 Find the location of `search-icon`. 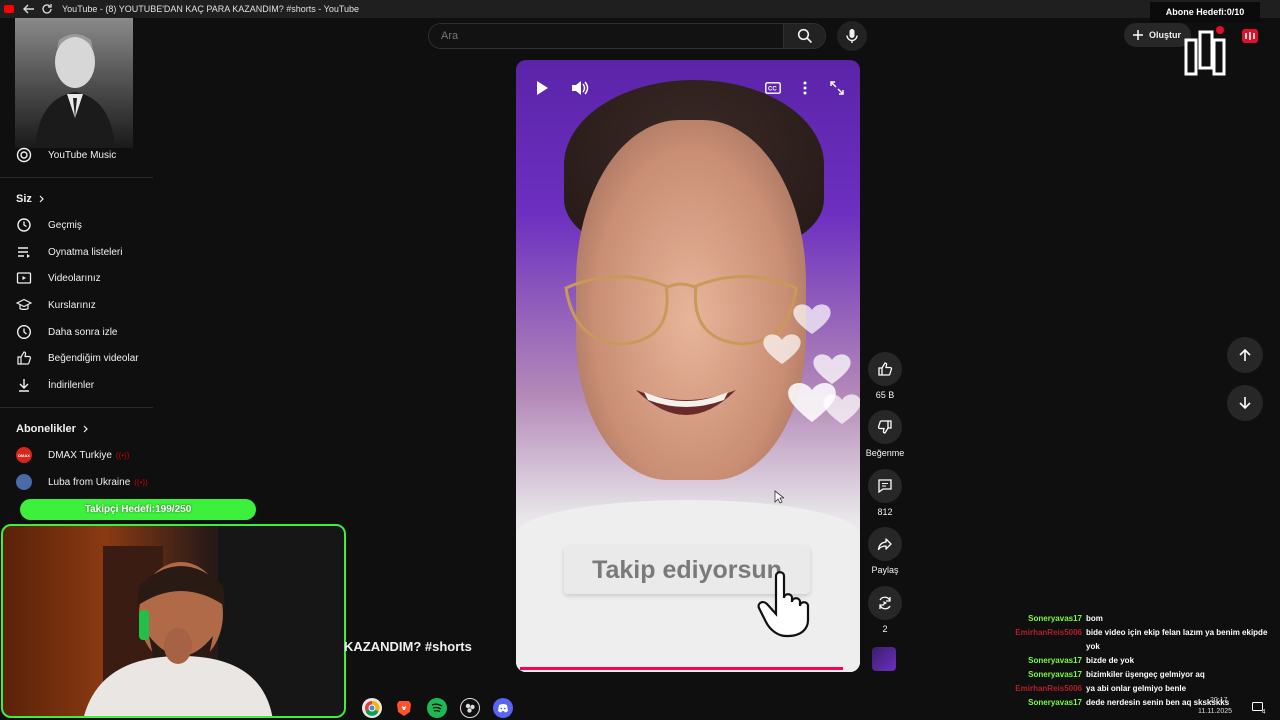

search-icon is located at coordinates (804, 36).